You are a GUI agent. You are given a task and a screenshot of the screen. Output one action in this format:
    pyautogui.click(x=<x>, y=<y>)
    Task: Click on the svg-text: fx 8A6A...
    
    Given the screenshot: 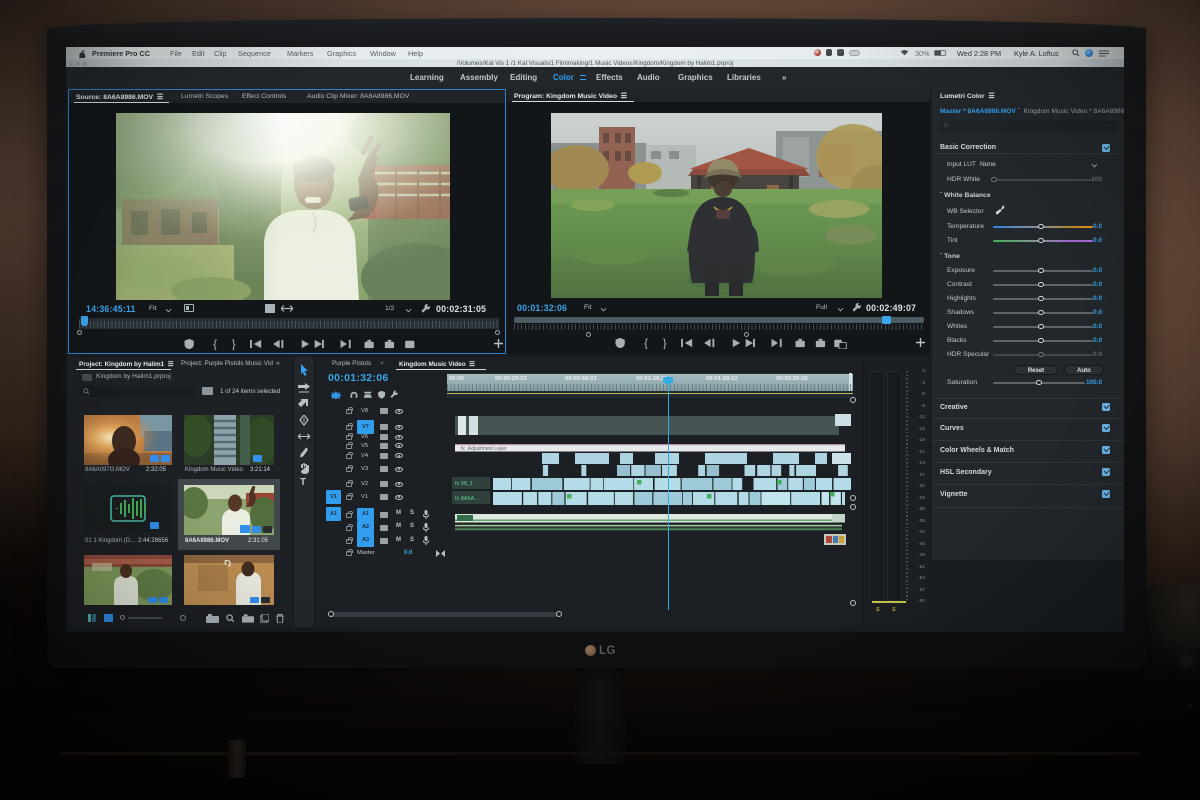 What is the action you would take?
    pyautogui.click(x=467, y=499)
    